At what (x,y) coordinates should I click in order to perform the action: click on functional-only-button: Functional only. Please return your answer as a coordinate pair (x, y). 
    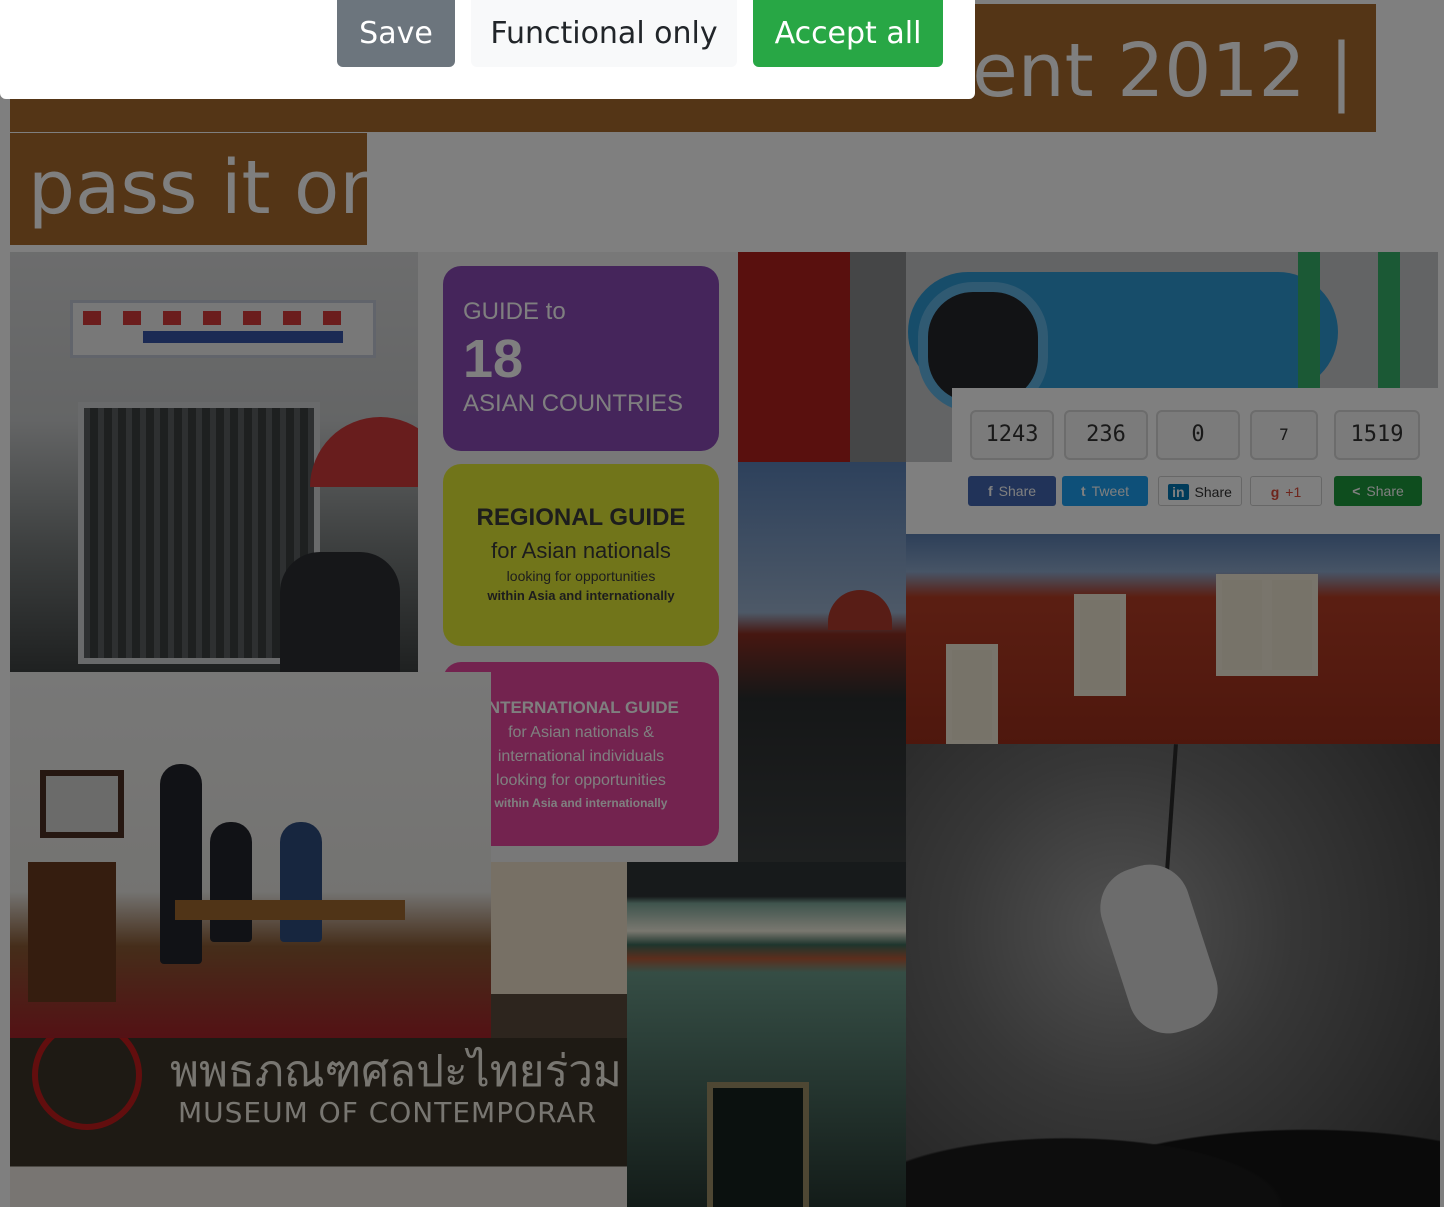
    Looking at the image, I should click on (604, 33).